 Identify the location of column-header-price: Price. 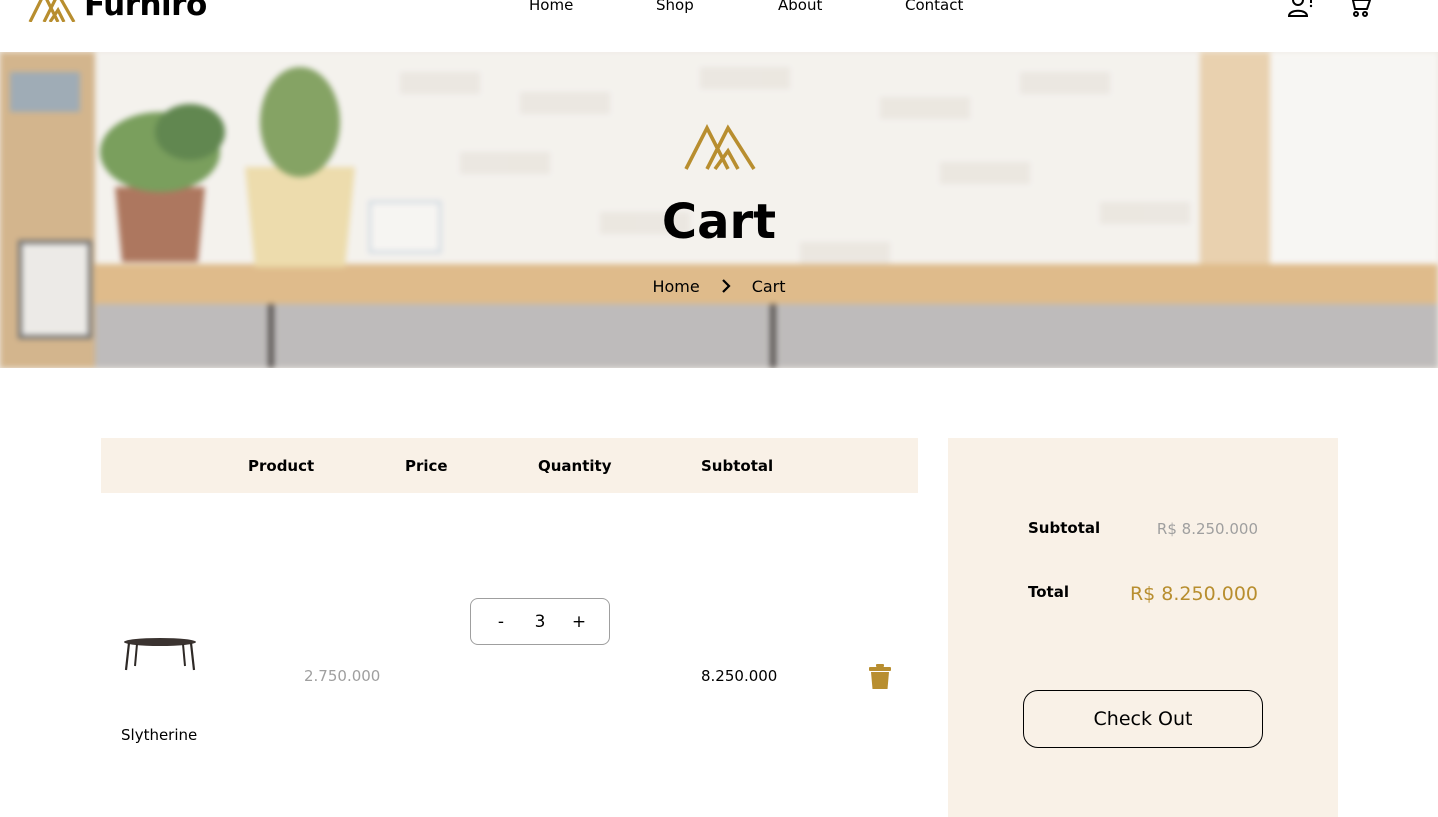
(426, 466).